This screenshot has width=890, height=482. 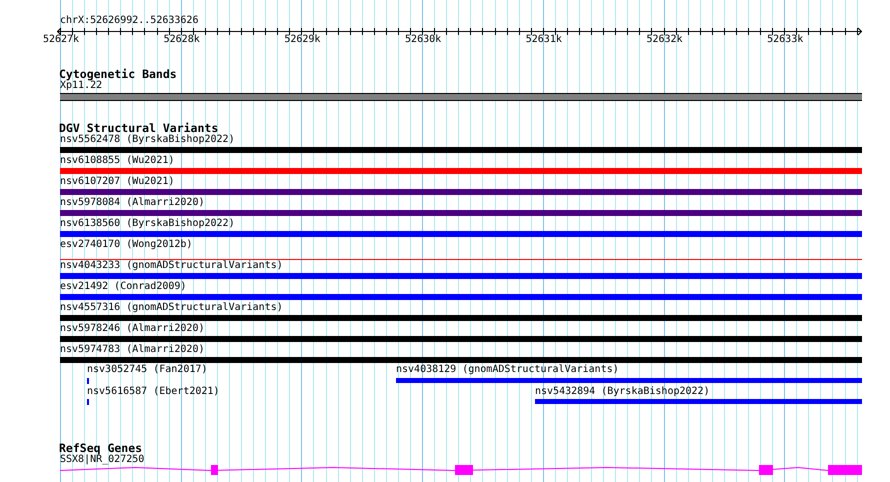 I want to click on feature-label: nsv5978084 (Almarri2020), so click(x=132, y=203).